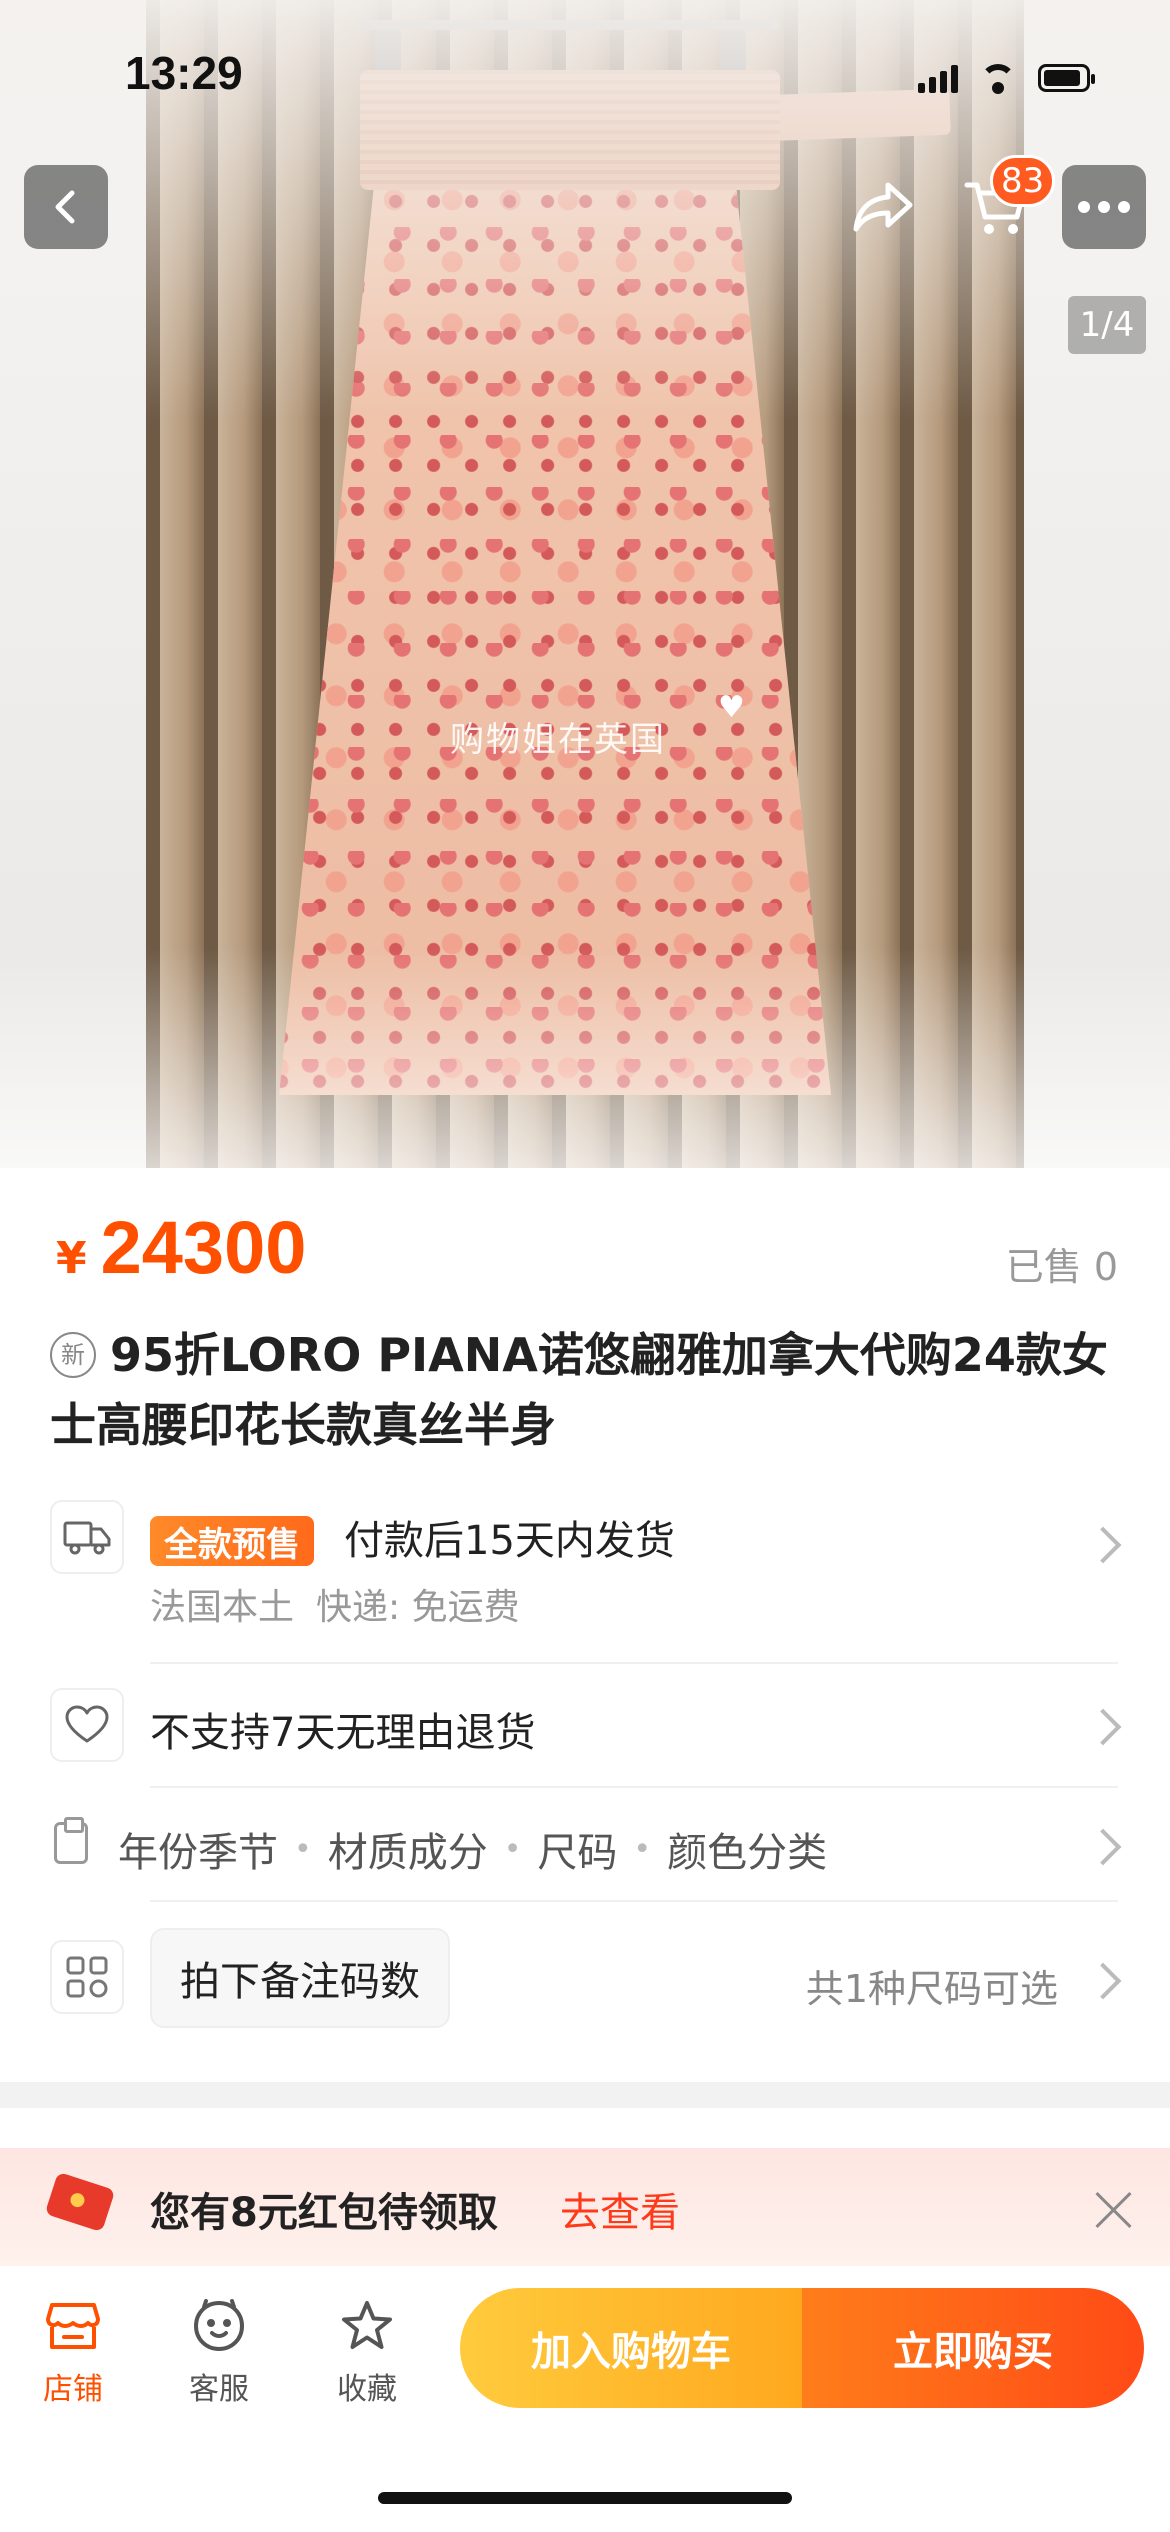  I want to click on star-icon, so click(367, 2326).